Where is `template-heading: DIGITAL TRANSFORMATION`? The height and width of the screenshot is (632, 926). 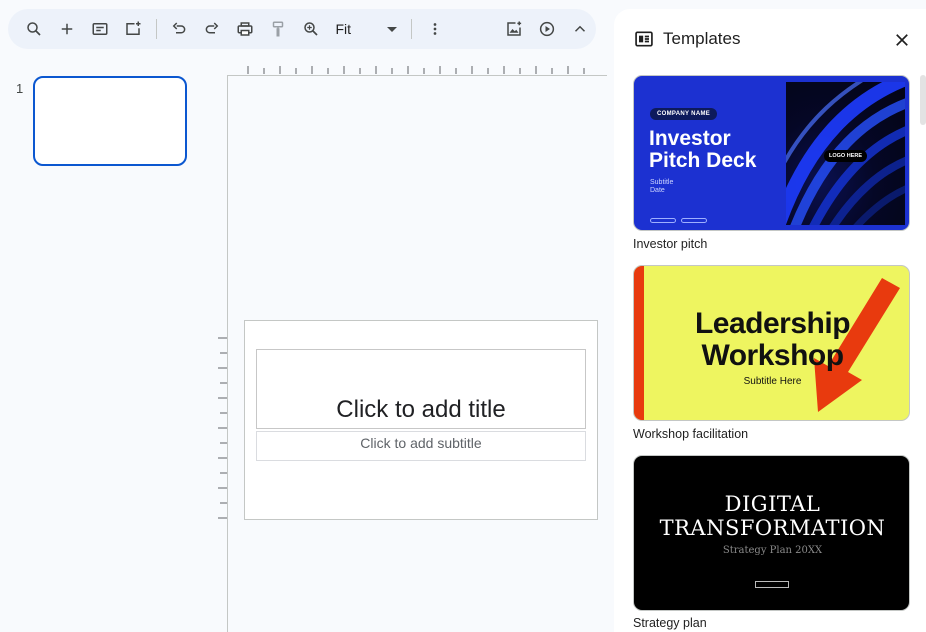
template-heading: DIGITAL TRANSFORMATION is located at coordinates (771, 516).